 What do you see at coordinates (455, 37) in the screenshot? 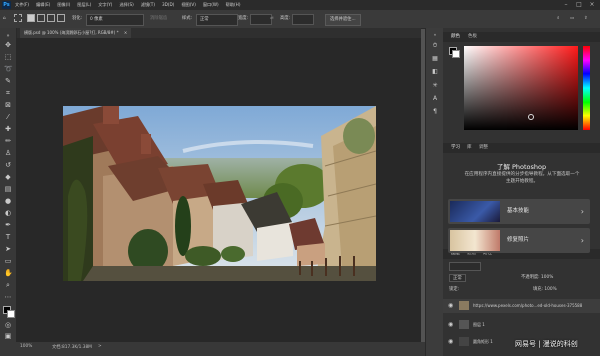
I see `tab-color: 颜色` at bounding box center [455, 37].